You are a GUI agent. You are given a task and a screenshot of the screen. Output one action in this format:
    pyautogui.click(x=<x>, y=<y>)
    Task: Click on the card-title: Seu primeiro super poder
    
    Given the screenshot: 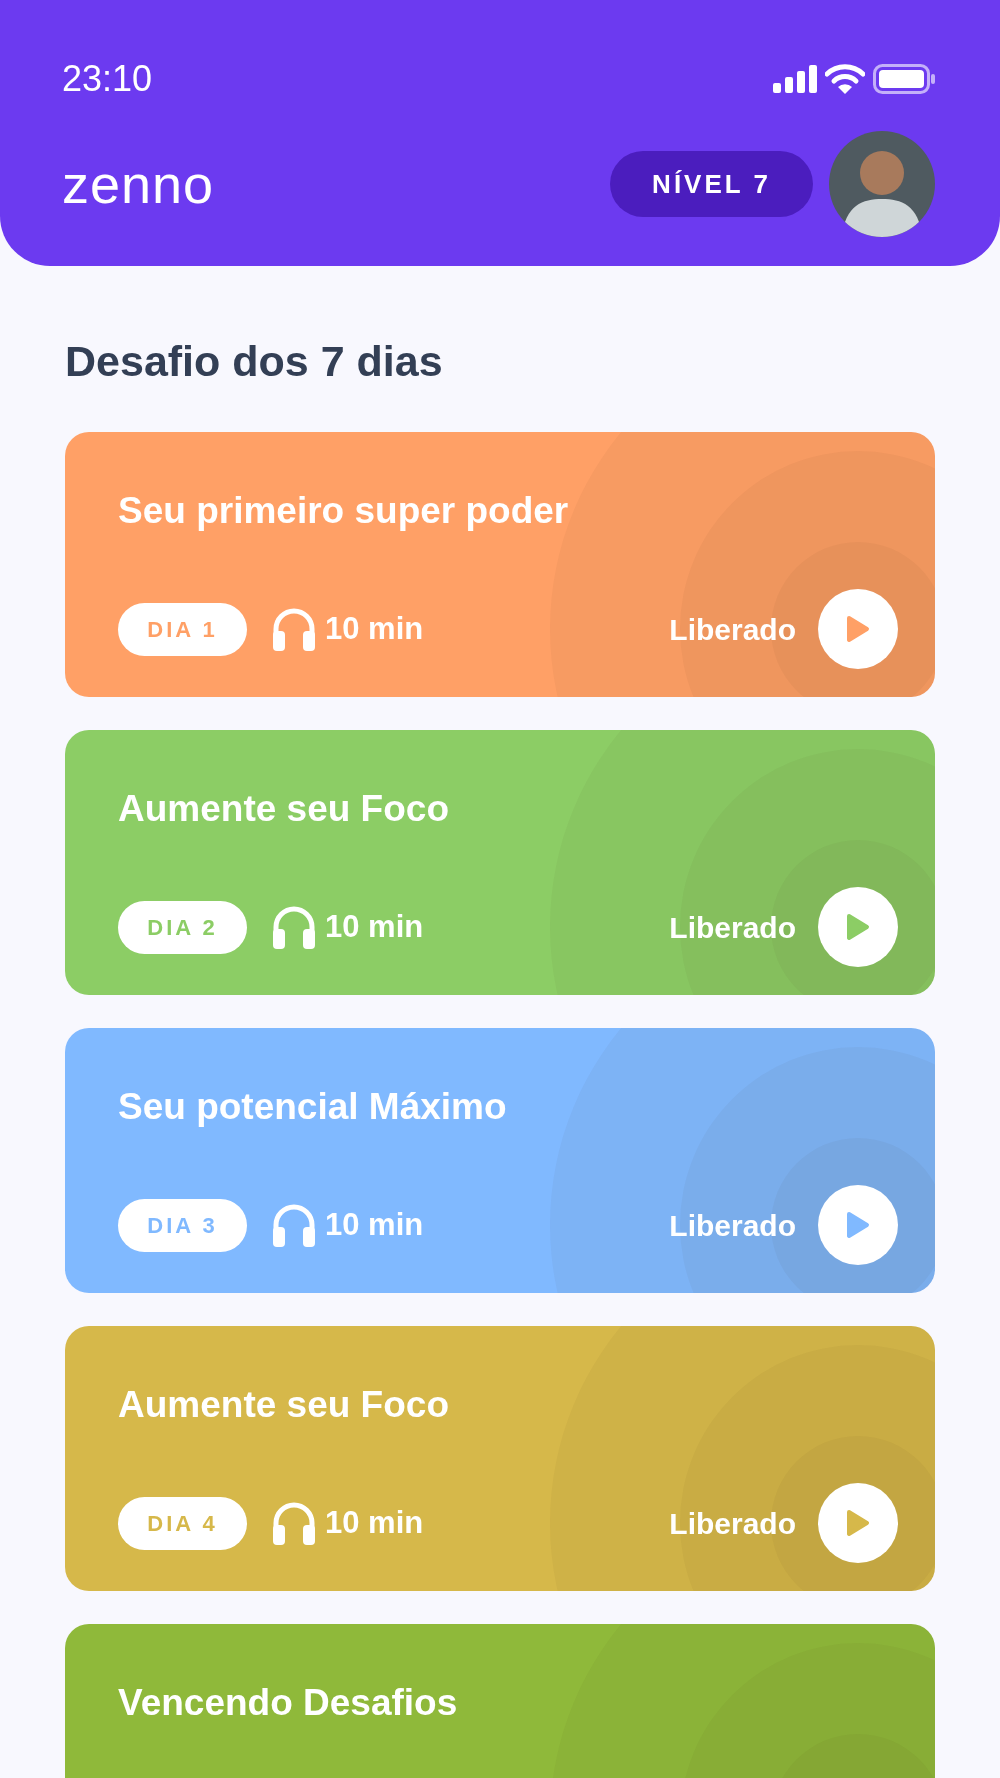 What is the action you would take?
    pyautogui.click(x=344, y=510)
    